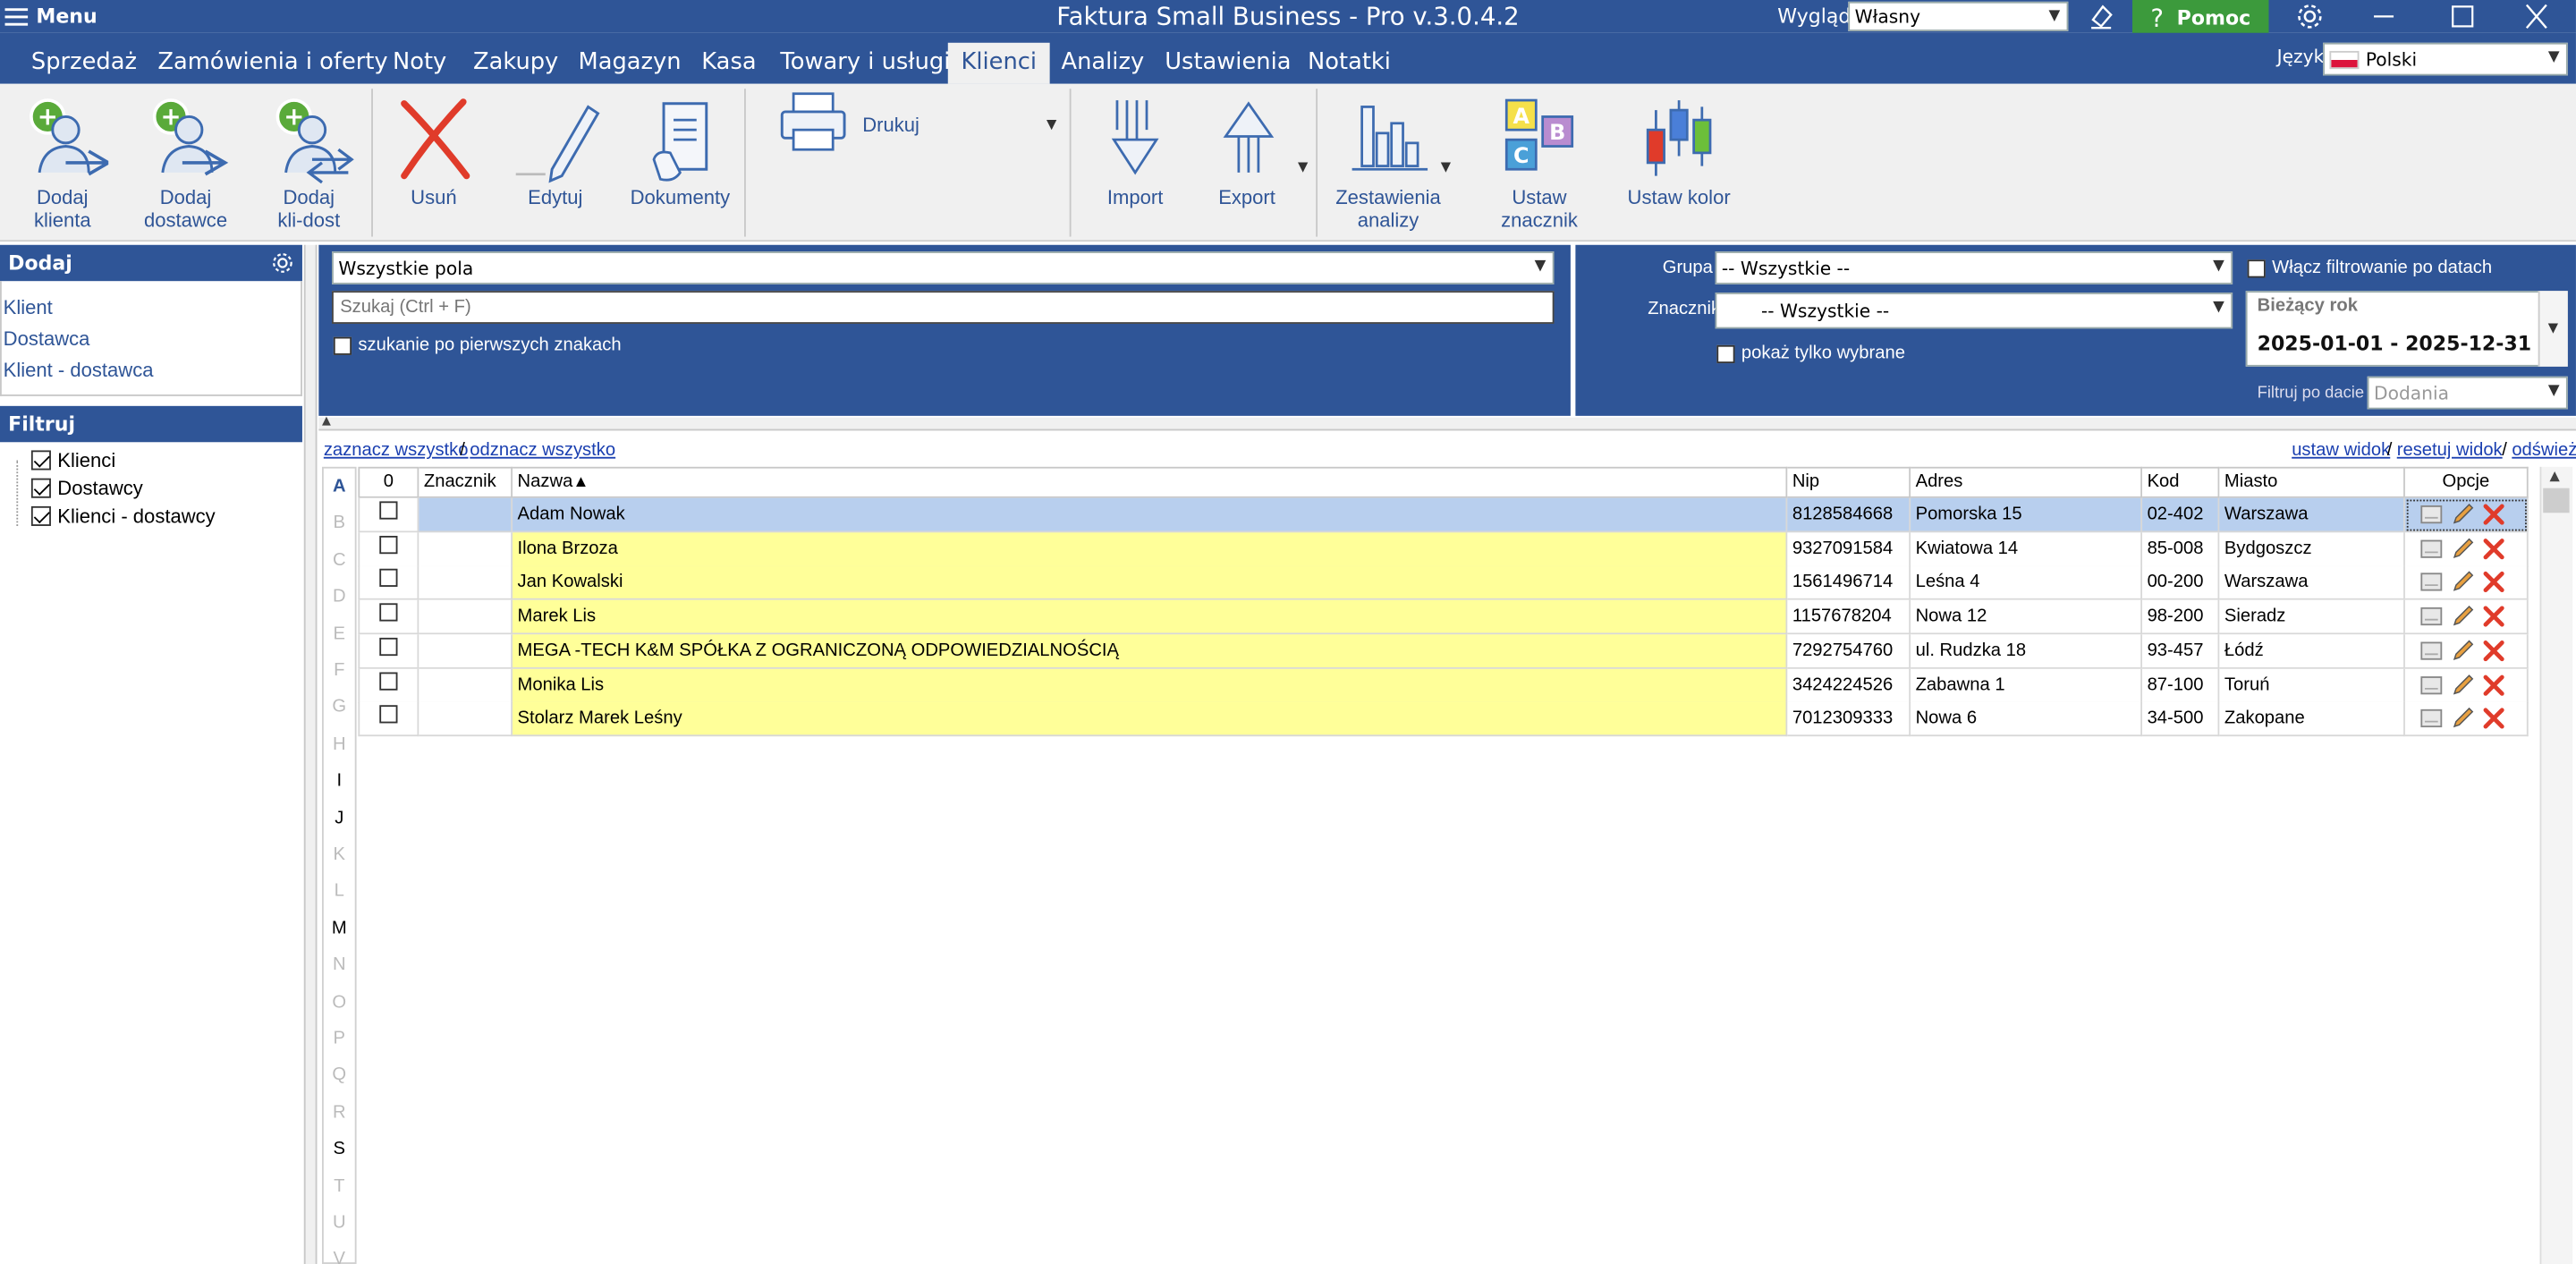  What do you see at coordinates (339, 1257) in the screenshot?
I see `alphabet-letter-v: V` at bounding box center [339, 1257].